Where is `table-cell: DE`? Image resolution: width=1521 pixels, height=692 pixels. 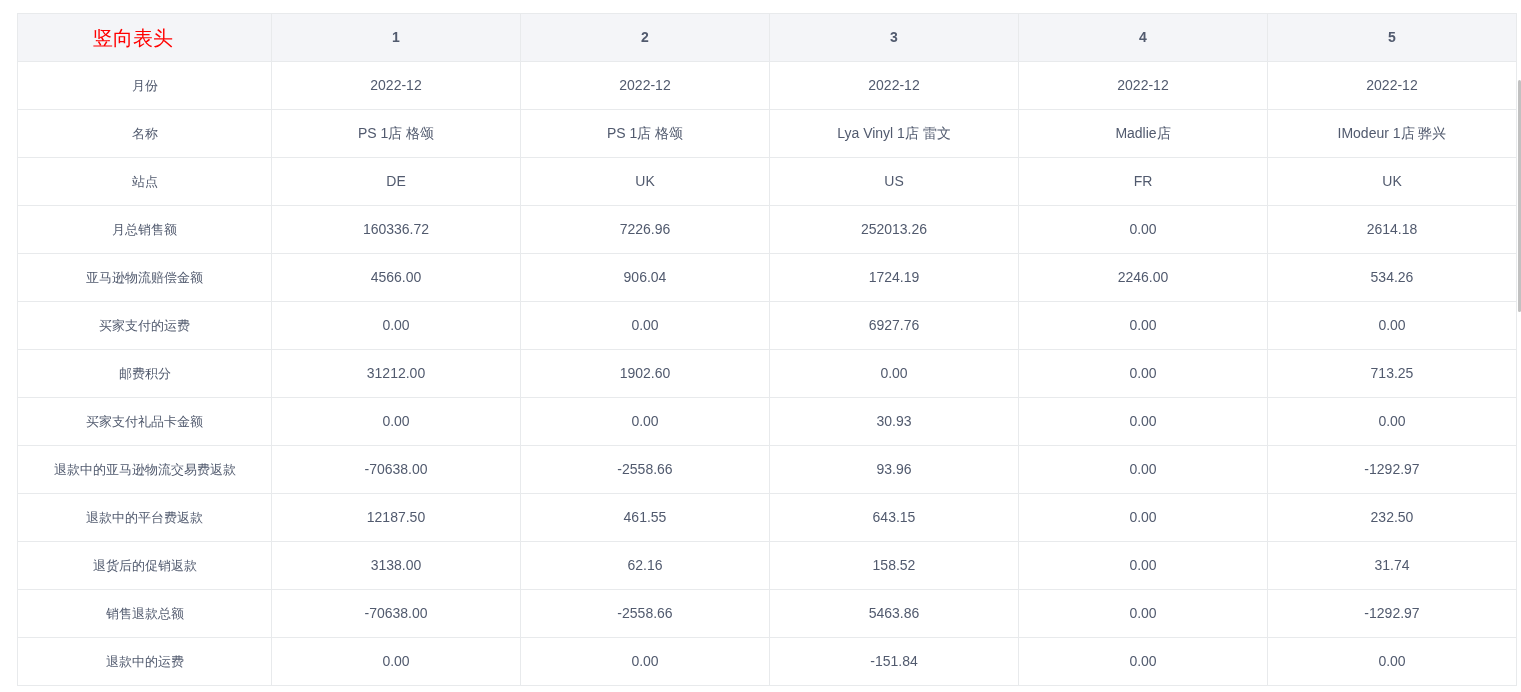
table-cell: DE is located at coordinates (396, 182).